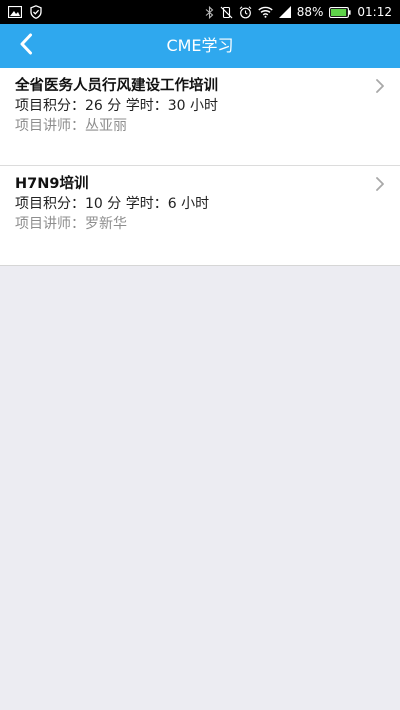 The height and width of the screenshot is (710, 400). I want to click on status-left-icons, so click(25, 12).